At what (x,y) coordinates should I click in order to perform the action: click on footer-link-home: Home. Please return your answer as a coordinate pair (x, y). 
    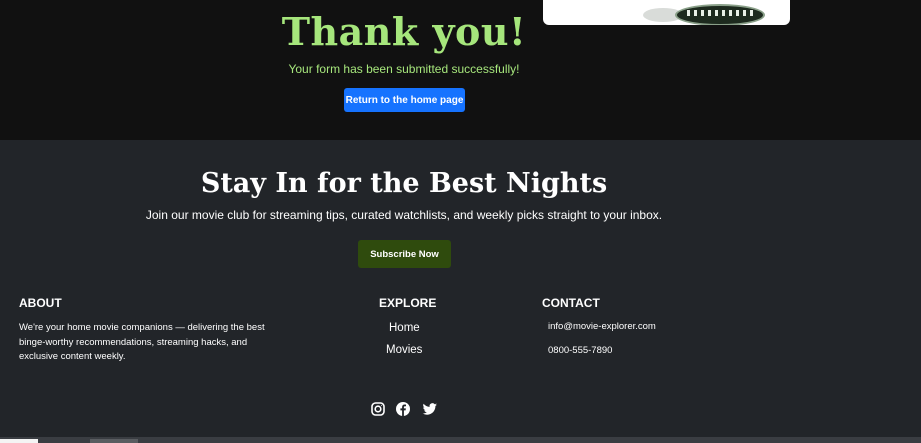
    Looking at the image, I should click on (404, 328).